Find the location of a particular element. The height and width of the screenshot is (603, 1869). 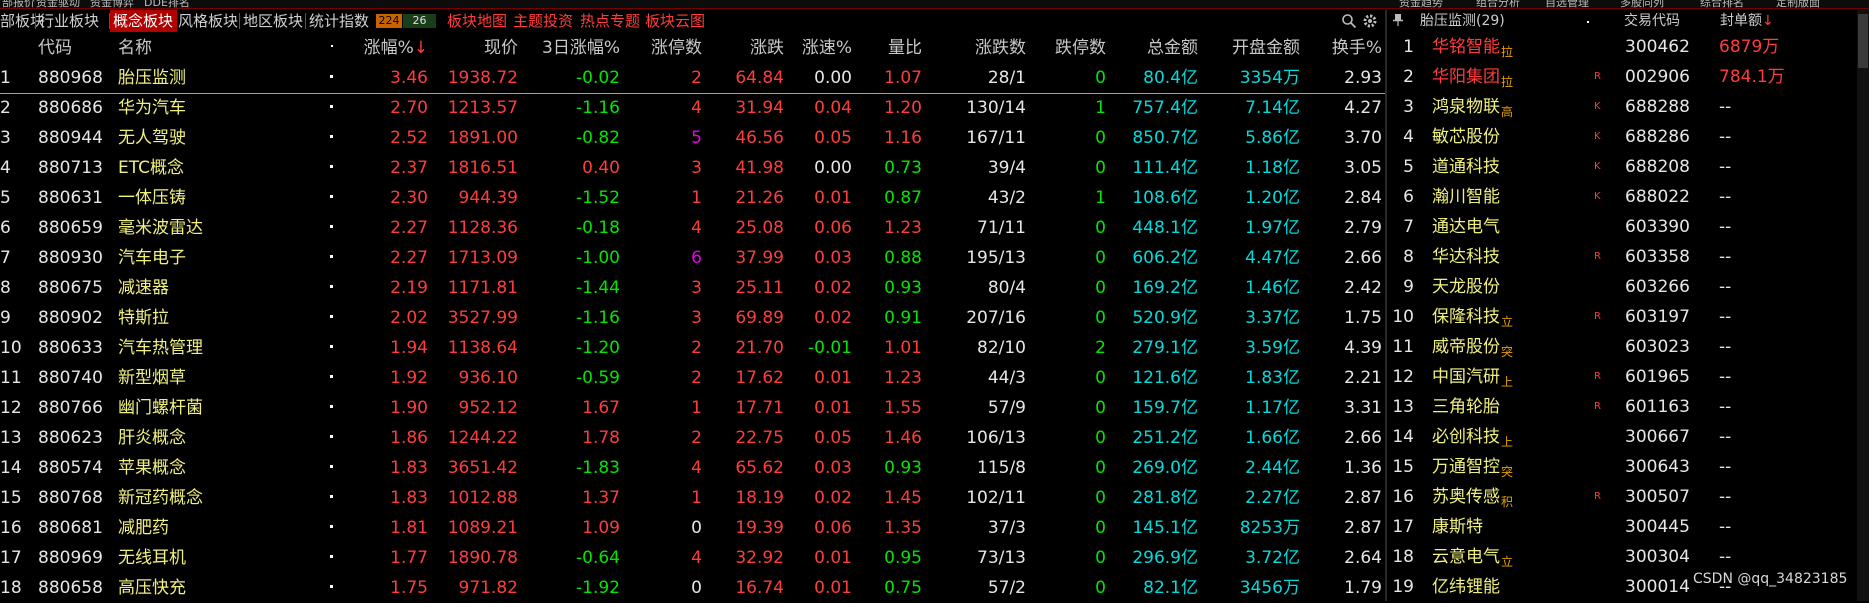

link-hot-topics: 热点专题 is located at coordinates (610, 21).